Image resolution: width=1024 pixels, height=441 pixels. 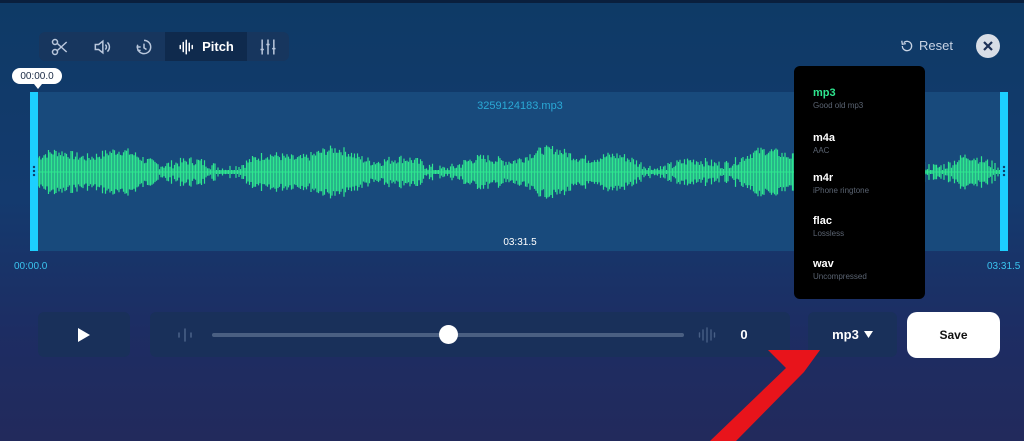 What do you see at coordinates (868, 334) in the screenshot?
I see `caret-down-icon` at bounding box center [868, 334].